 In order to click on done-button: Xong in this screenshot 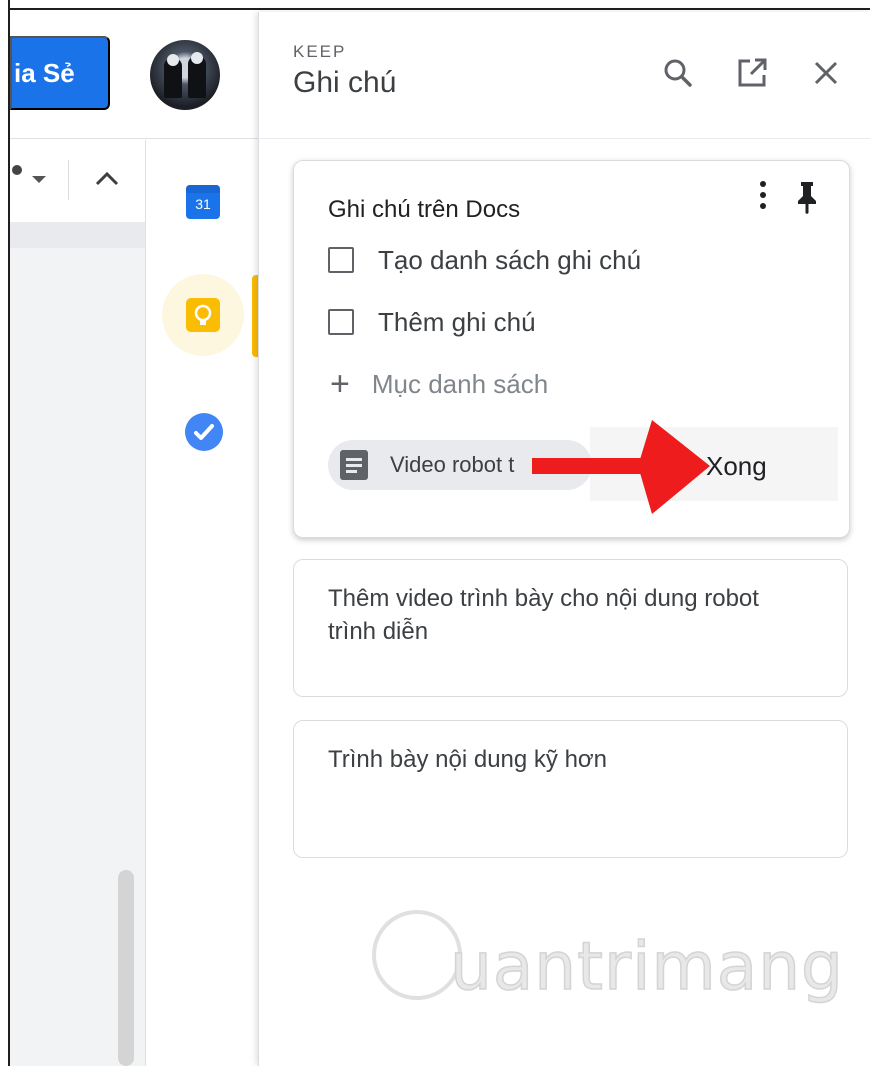, I will do `click(753, 466)`.